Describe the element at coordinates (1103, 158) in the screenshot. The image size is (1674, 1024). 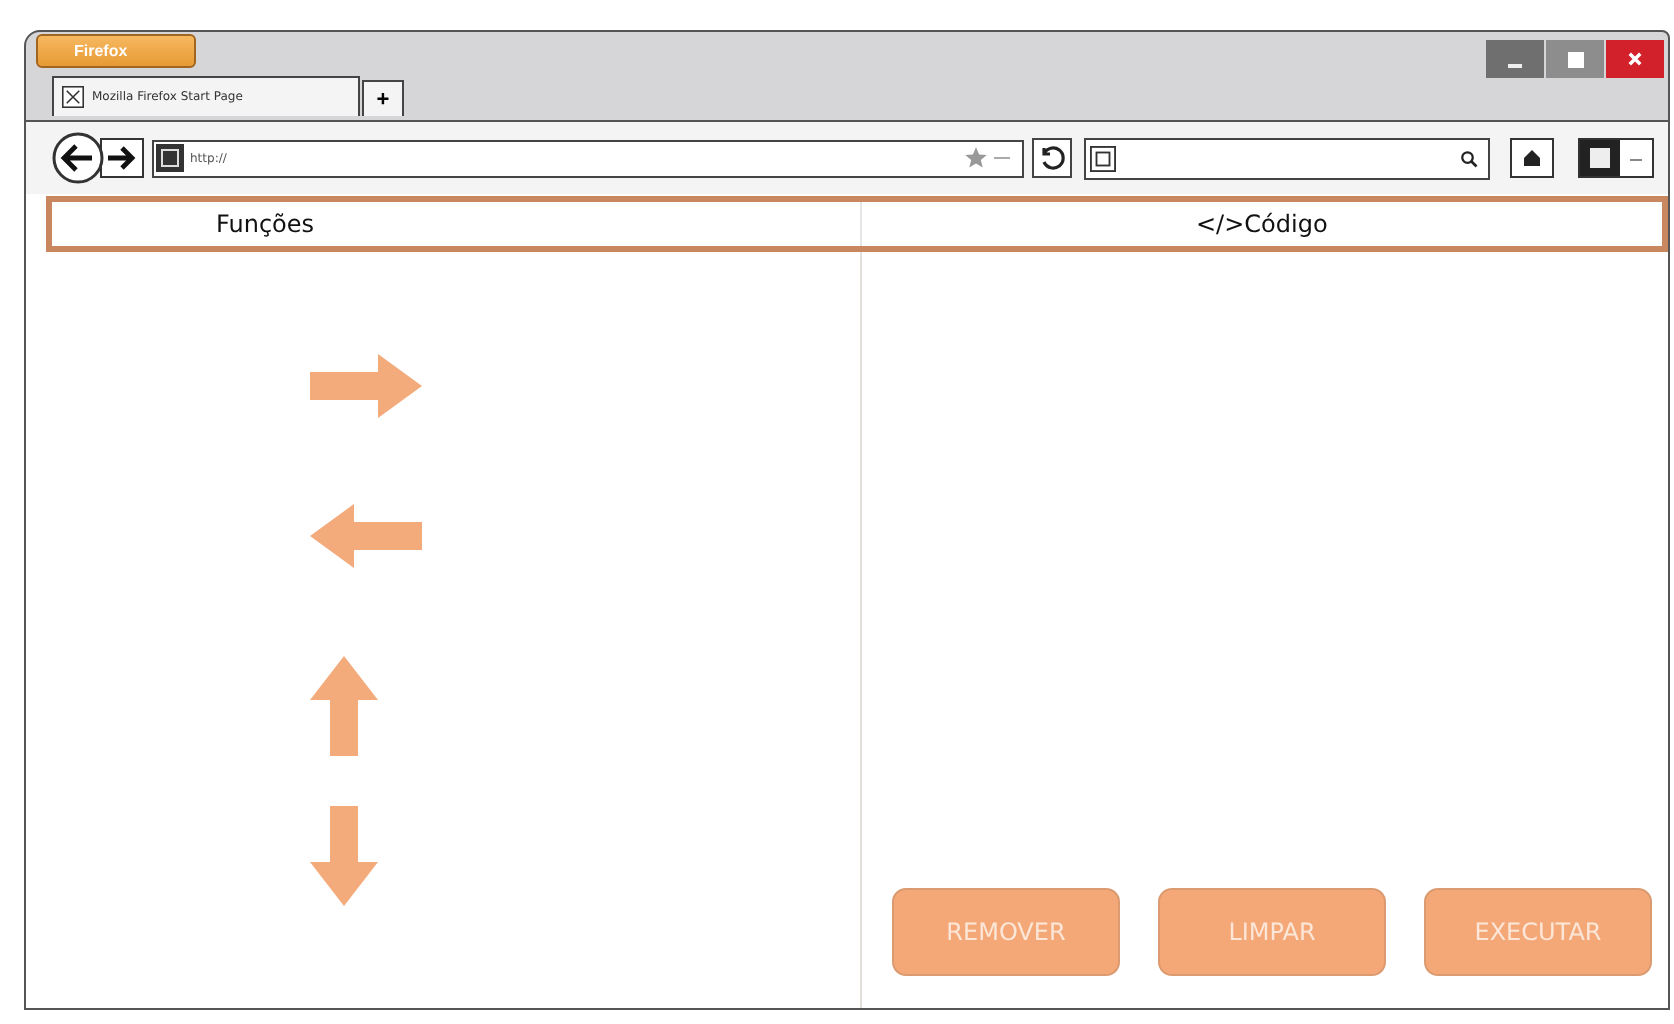
I see `search-engine-icon` at that location.